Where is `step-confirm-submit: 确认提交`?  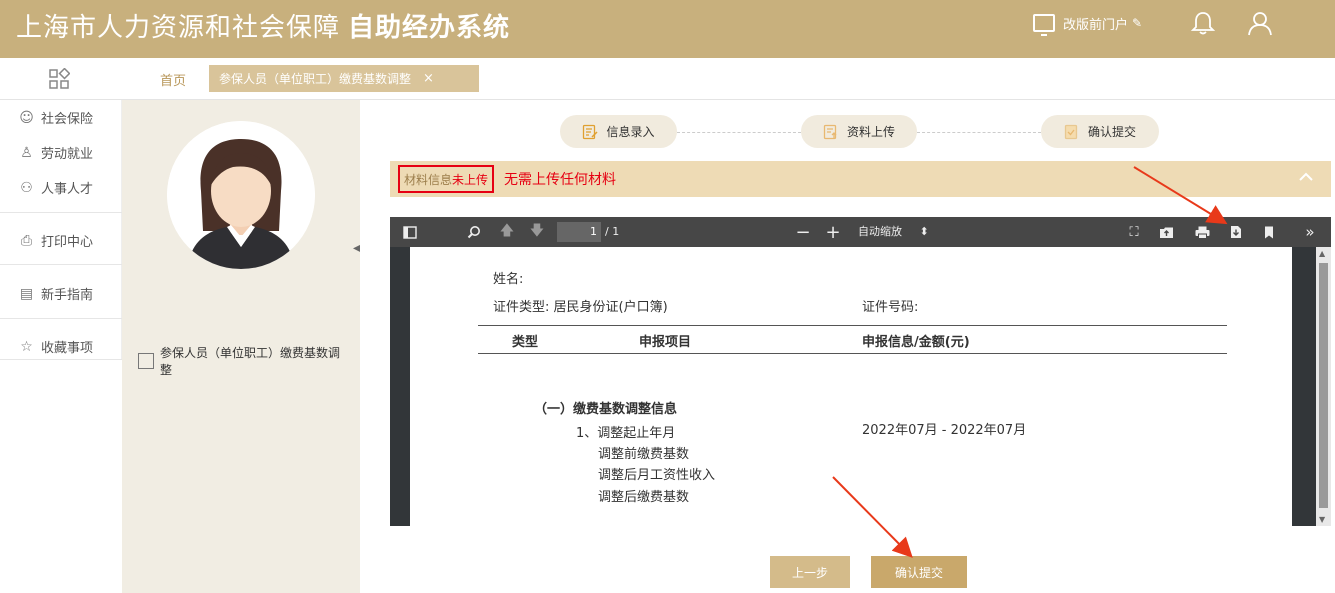 step-confirm-submit: 确认提交 is located at coordinates (1100, 131).